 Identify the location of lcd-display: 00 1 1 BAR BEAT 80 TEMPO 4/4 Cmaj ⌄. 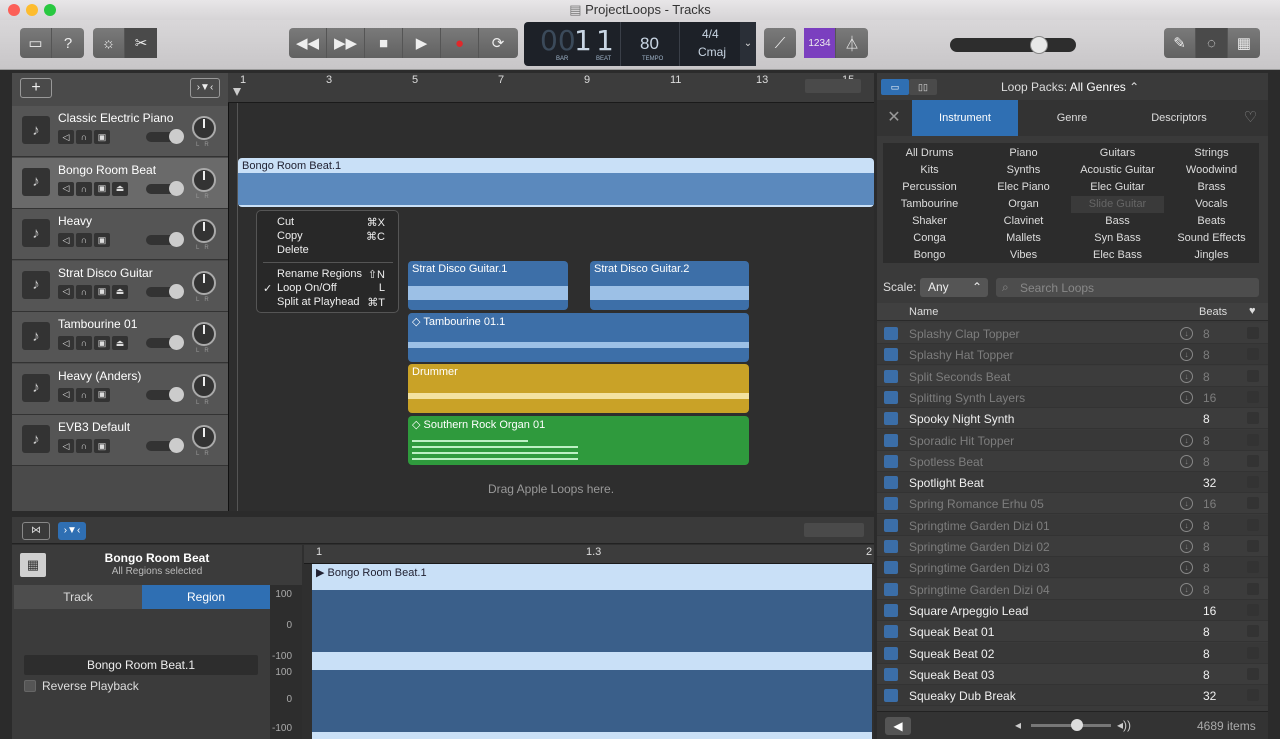
(640, 44).